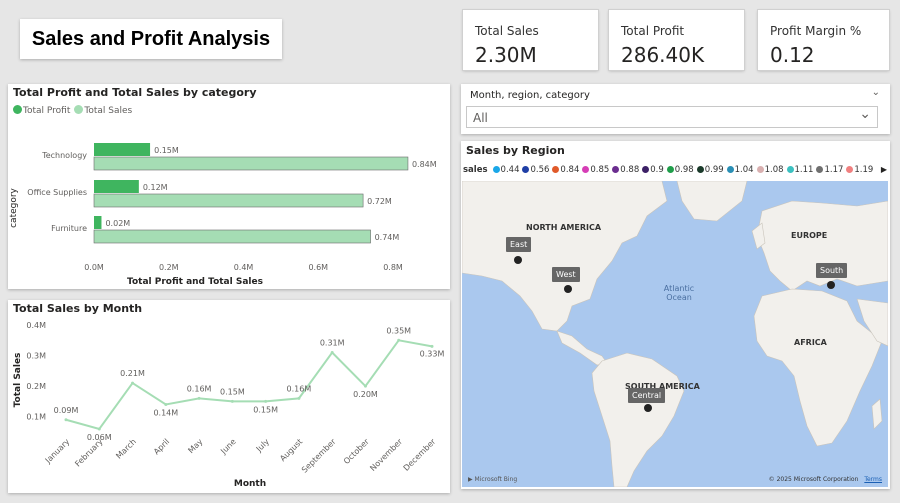 Image resolution: width=900 pixels, height=503 pixels. I want to click on terms-link: Terms, so click(873, 479).